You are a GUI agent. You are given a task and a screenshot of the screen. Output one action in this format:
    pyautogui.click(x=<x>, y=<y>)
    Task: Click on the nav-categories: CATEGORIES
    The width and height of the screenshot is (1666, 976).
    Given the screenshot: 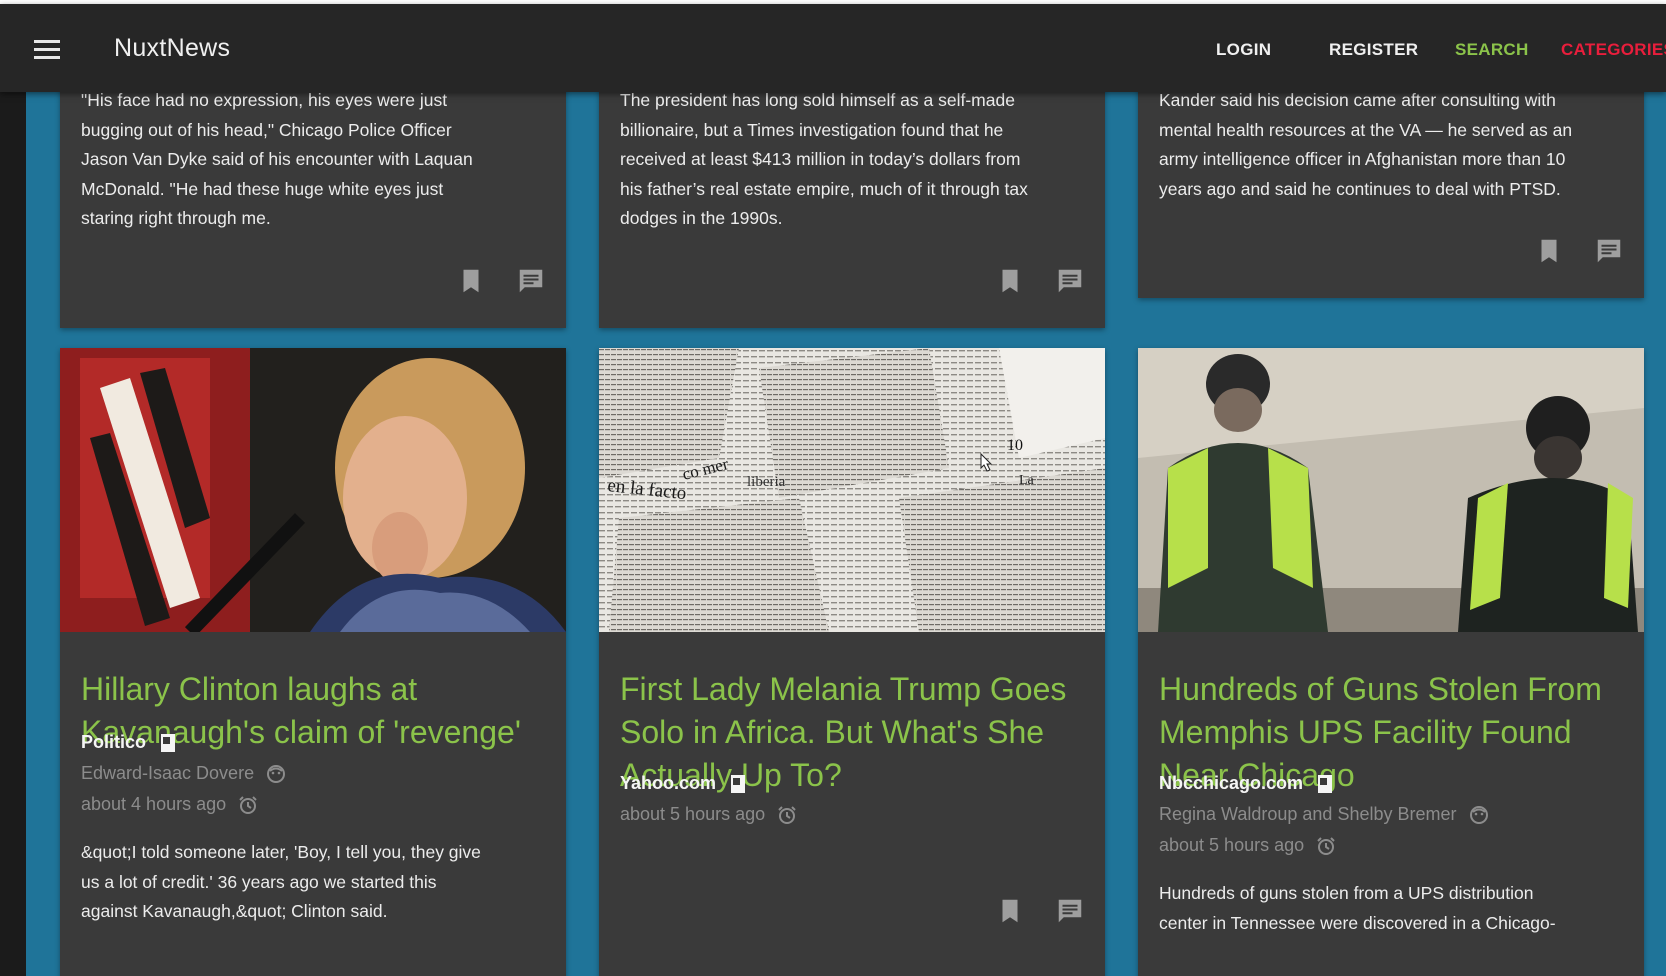 What is the action you would take?
    pyautogui.click(x=1613, y=50)
    